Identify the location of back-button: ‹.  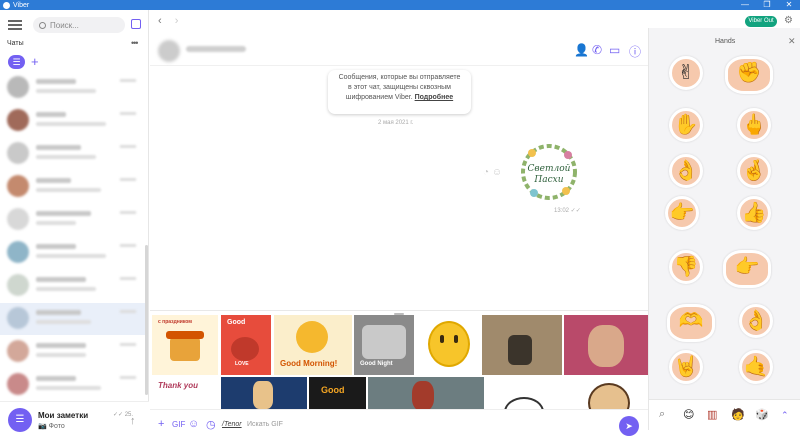
(160, 21).